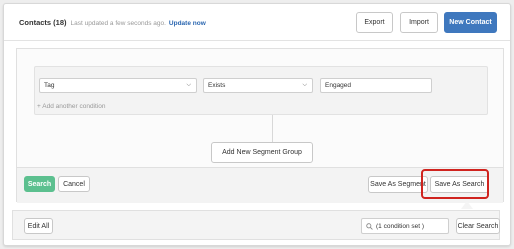  I want to click on new-contact-button: New Contact, so click(470, 22).